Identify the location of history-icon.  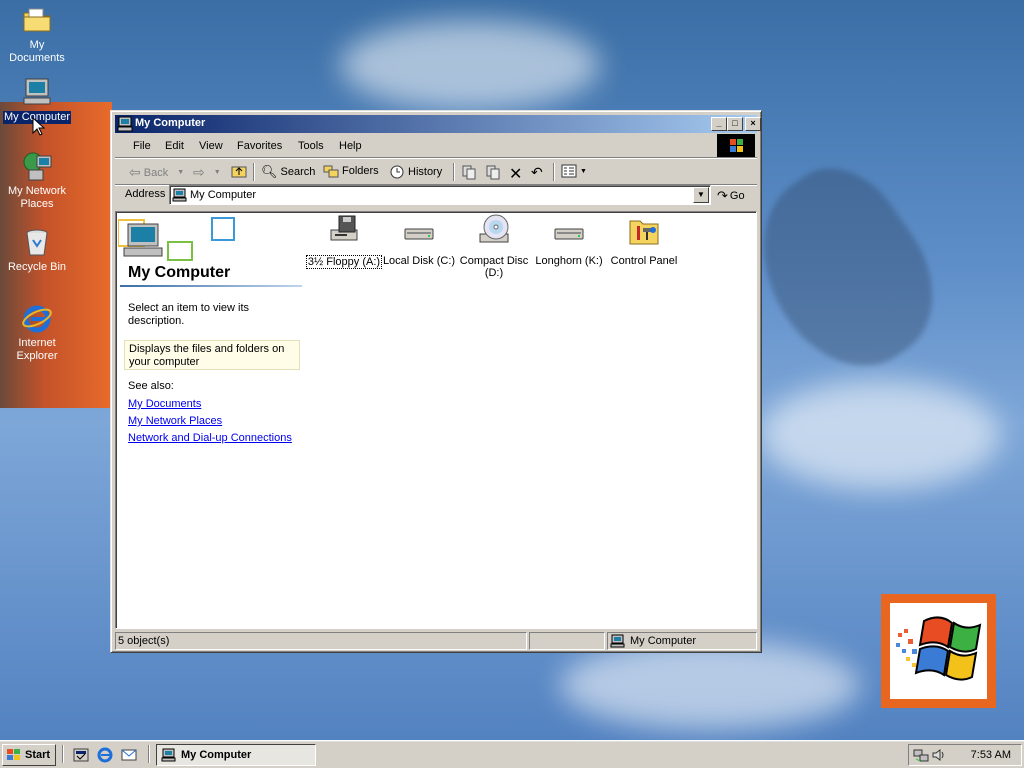
(397, 172).